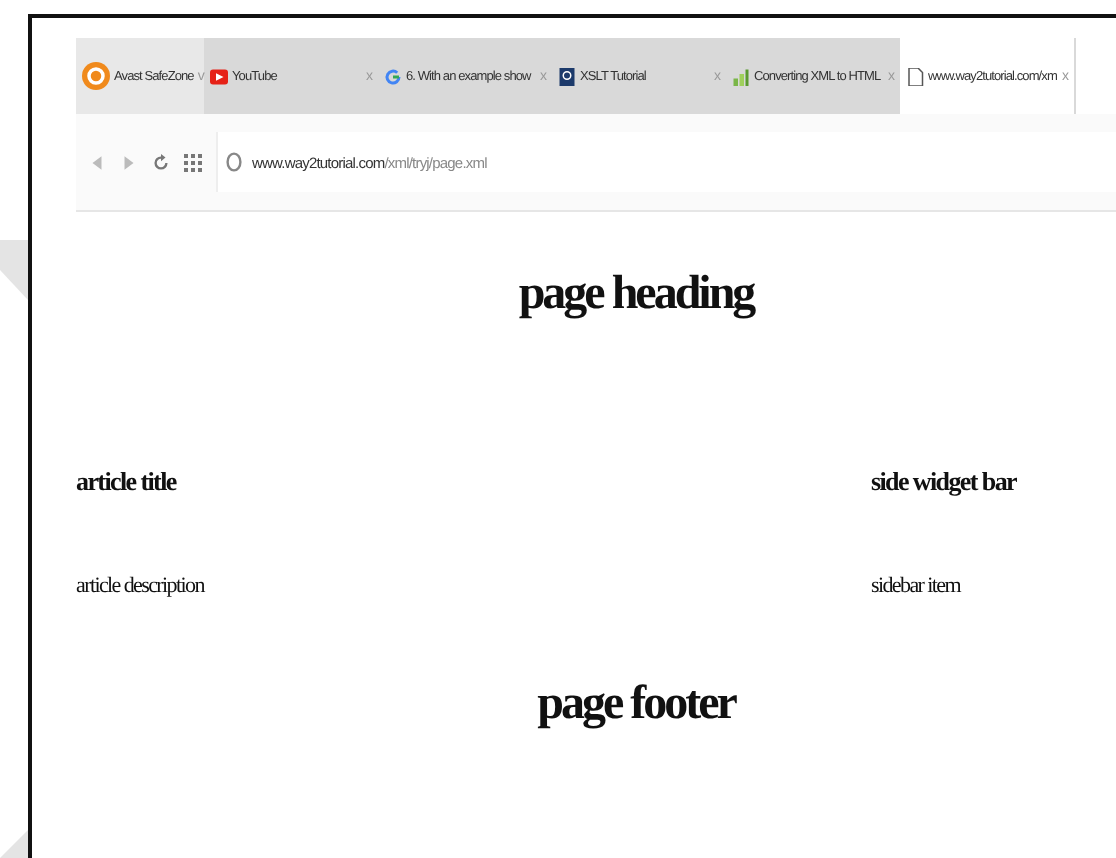  What do you see at coordinates (140, 586) in the screenshot?
I see `article-description: article description` at bounding box center [140, 586].